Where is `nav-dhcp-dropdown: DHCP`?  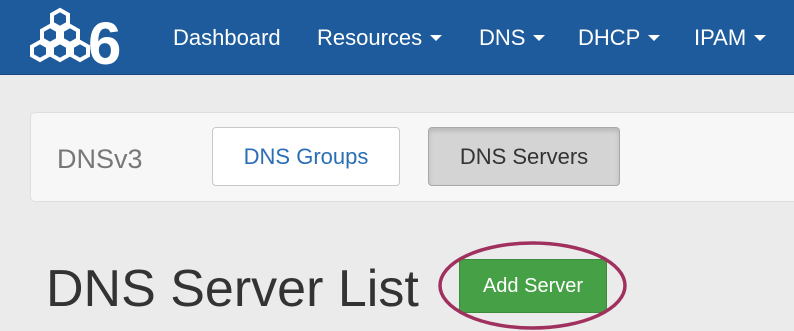 nav-dhcp-dropdown: DHCP is located at coordinates (619, 38).